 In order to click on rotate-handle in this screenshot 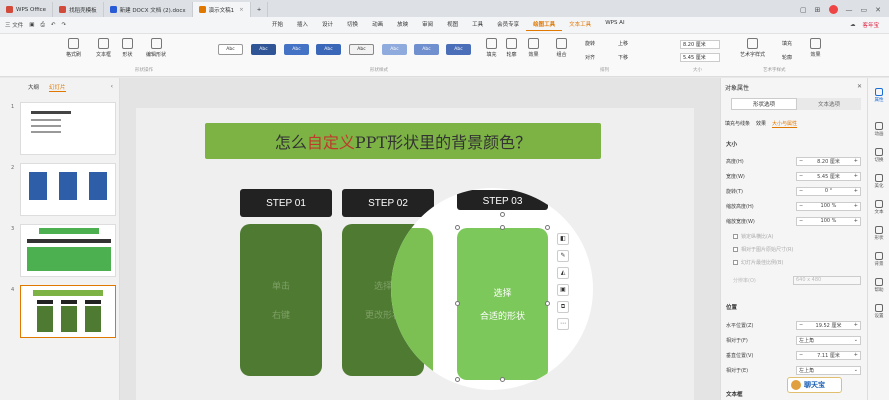, I will do `click(502, 214)`.